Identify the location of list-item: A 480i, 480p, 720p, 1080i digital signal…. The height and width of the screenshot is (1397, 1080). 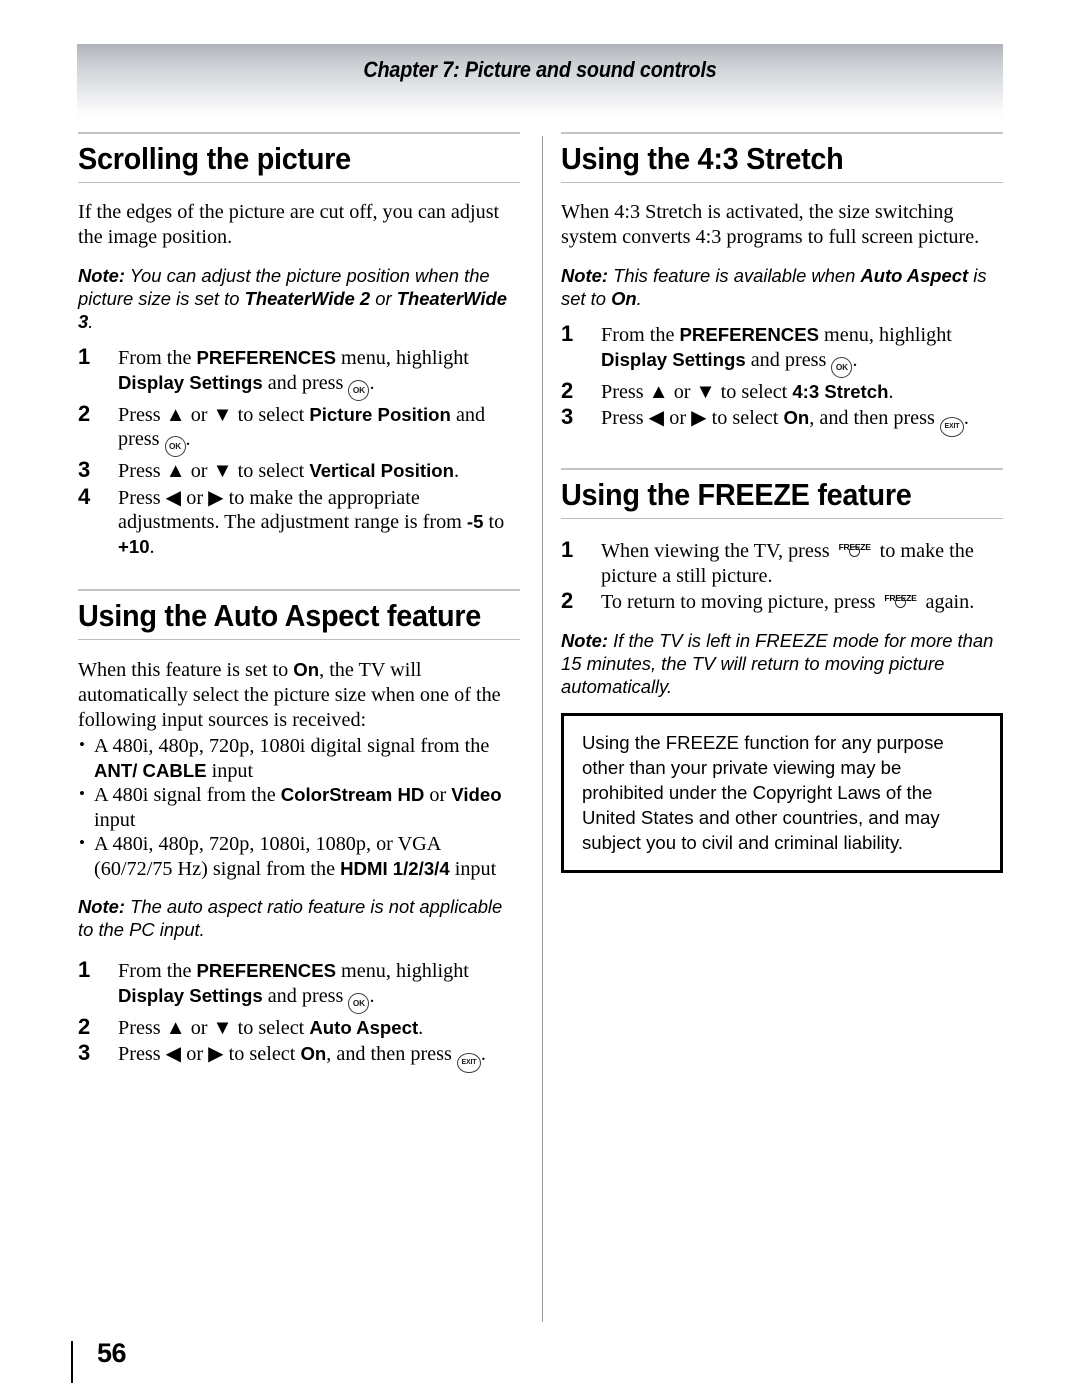
(299, 758).